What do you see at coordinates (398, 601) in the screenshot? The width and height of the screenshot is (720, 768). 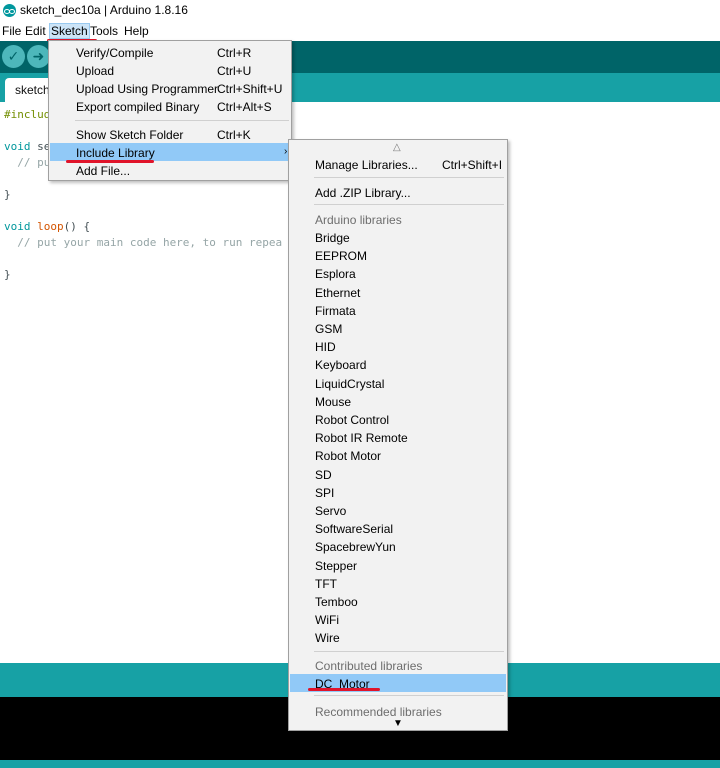 I see `menu-item-library-temboo: Temboo` at bounding box center [398, 601].